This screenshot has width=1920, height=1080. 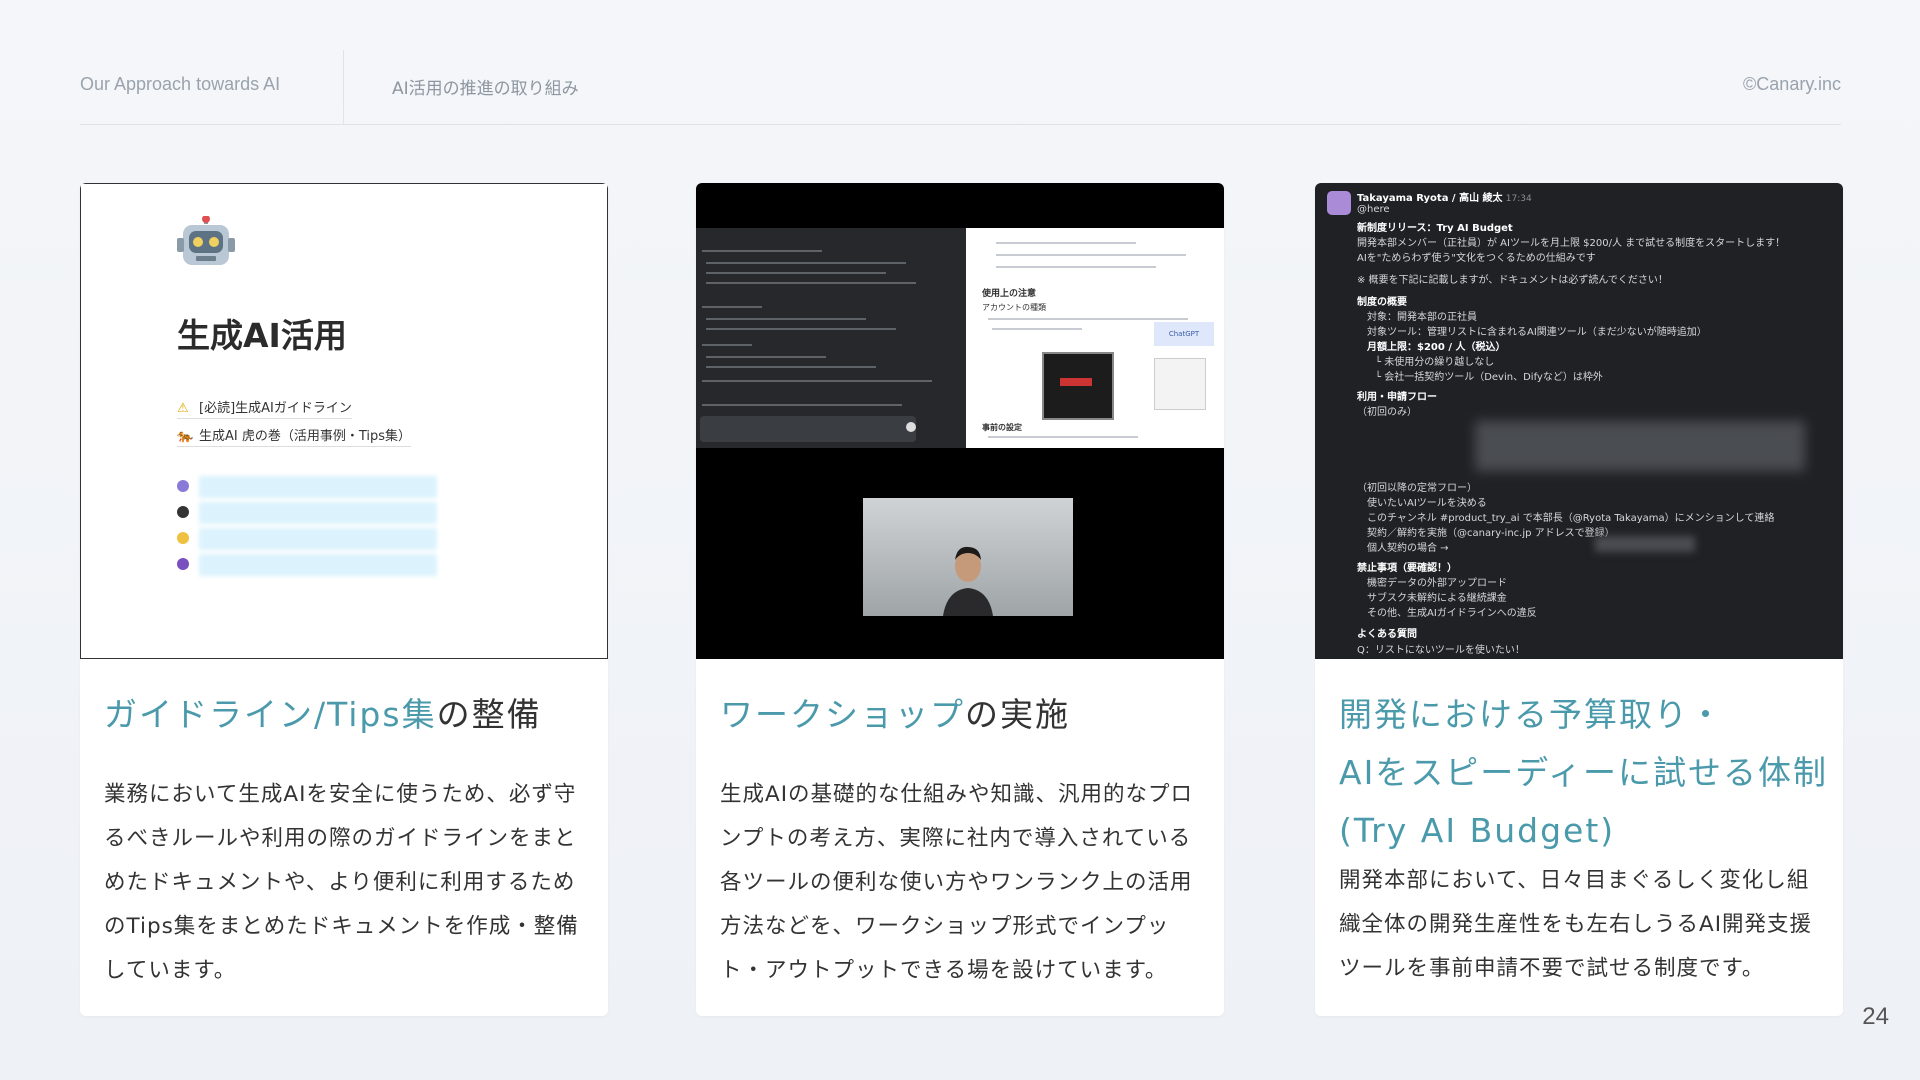 What do you see at coordinates (1407, 568) in the screenshot?
I see `section-heading: 禁止事項（要確認！）` at bounding box center [1407, 568].